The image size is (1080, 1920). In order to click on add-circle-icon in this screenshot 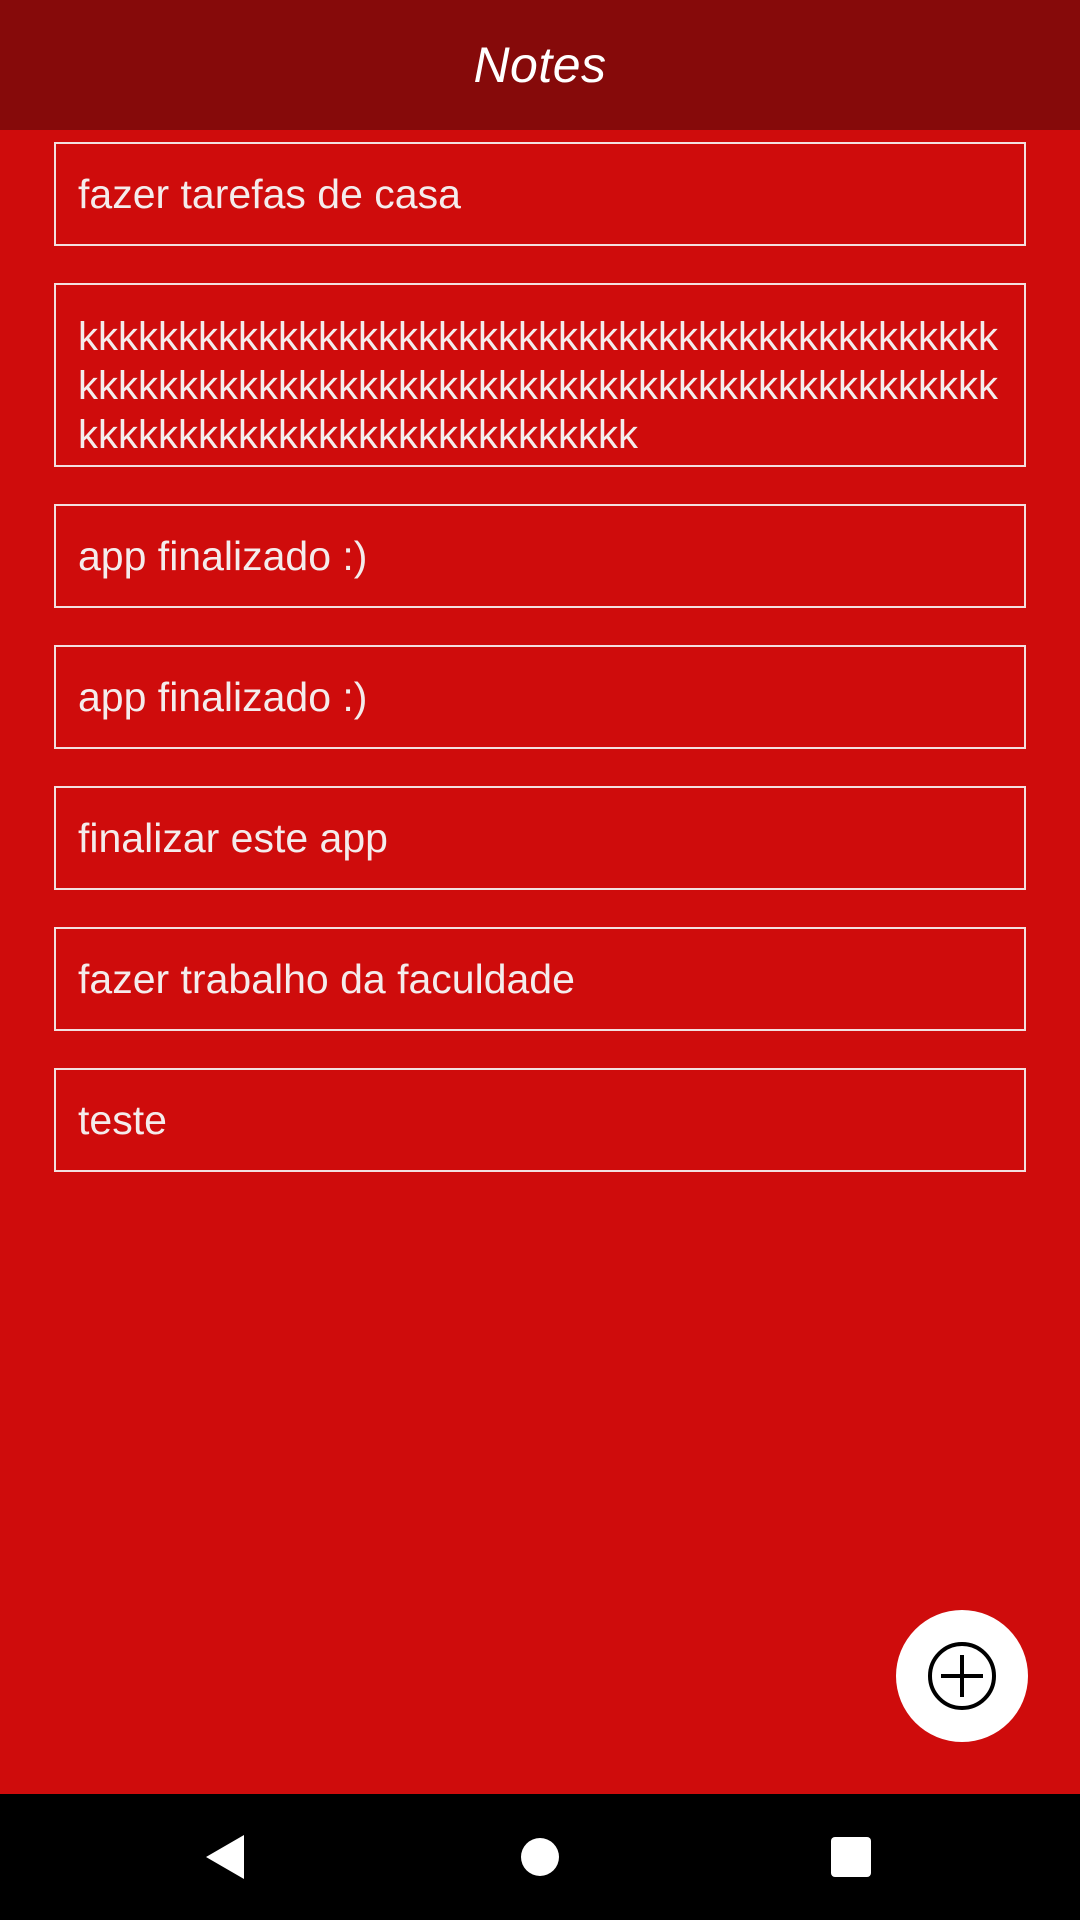, I will do `click(962, 1676)`.